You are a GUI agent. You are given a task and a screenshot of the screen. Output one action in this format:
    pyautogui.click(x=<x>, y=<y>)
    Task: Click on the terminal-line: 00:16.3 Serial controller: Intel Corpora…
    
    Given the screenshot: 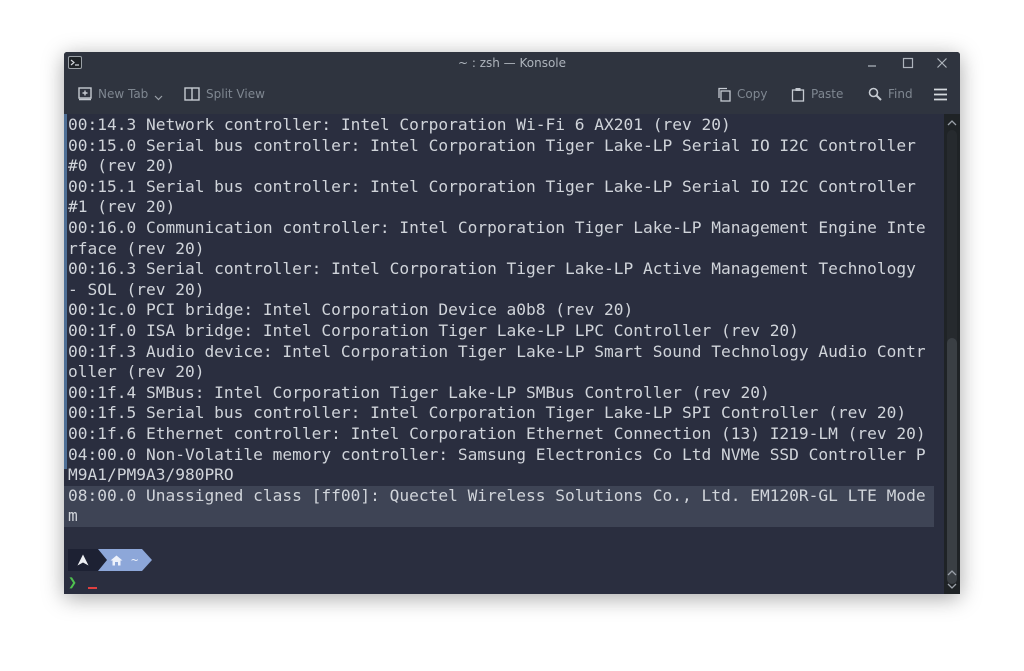 What is the action you would take?
    pyautogui.click(x=492, y=269)
    